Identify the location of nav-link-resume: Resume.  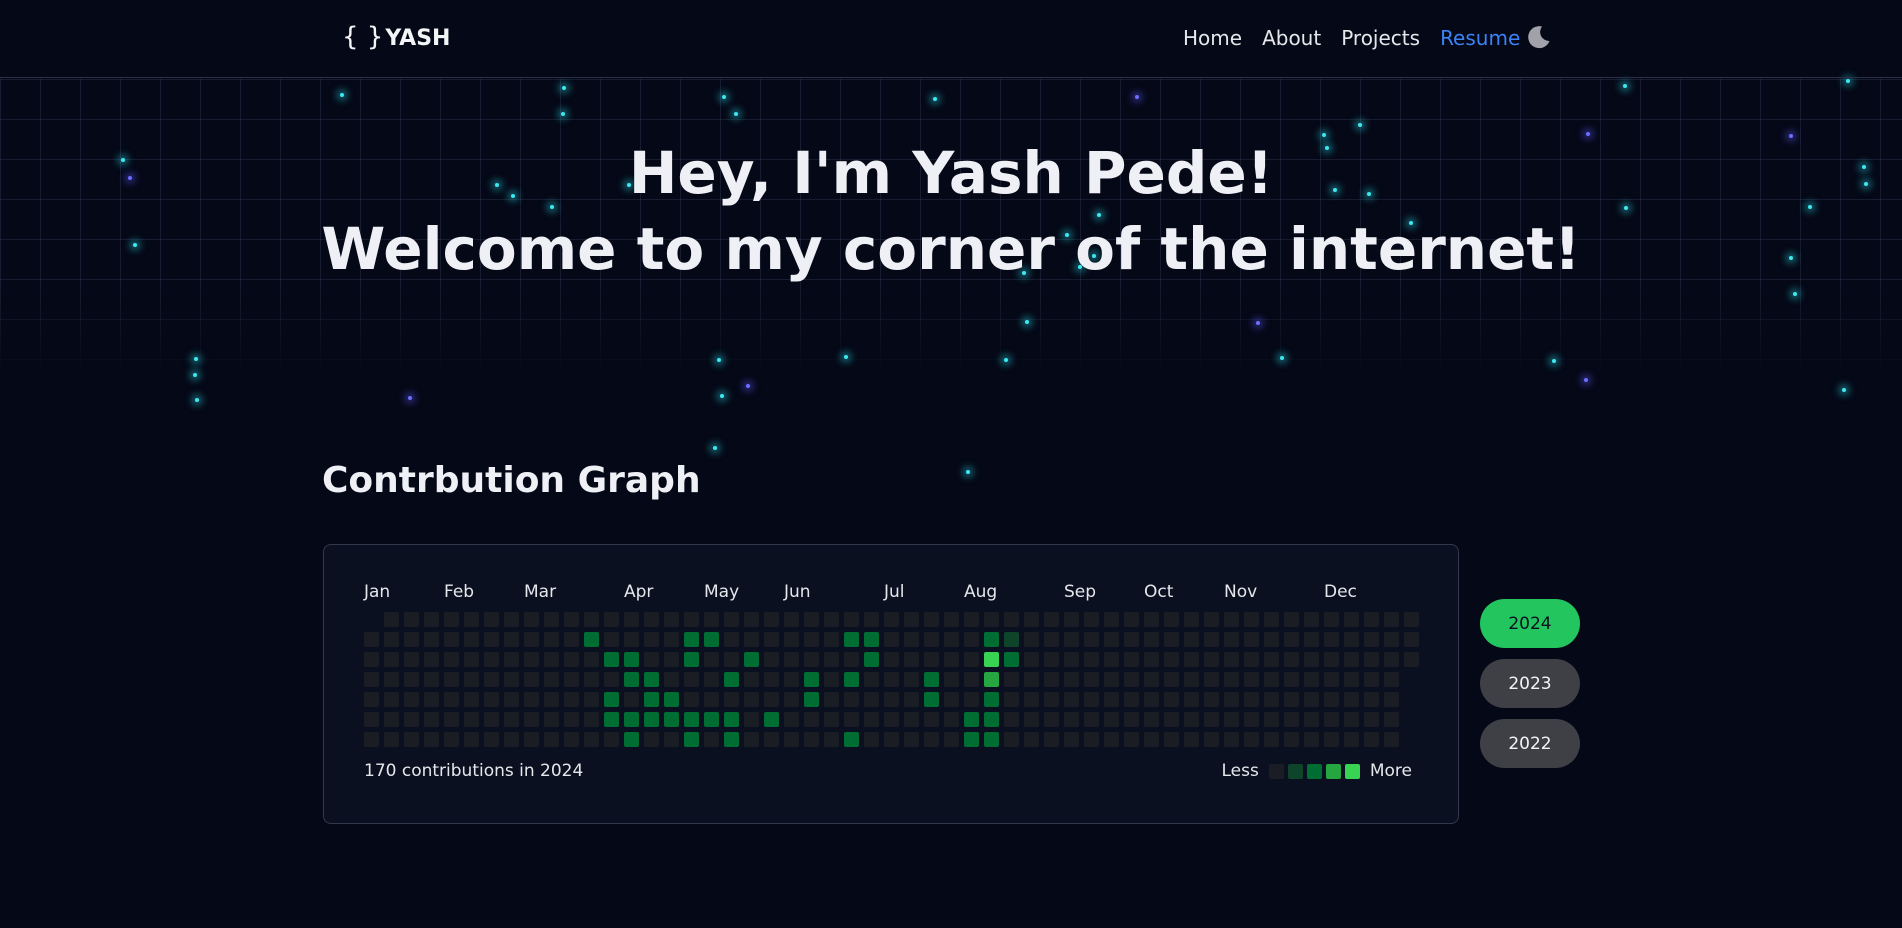
(1480, 38).